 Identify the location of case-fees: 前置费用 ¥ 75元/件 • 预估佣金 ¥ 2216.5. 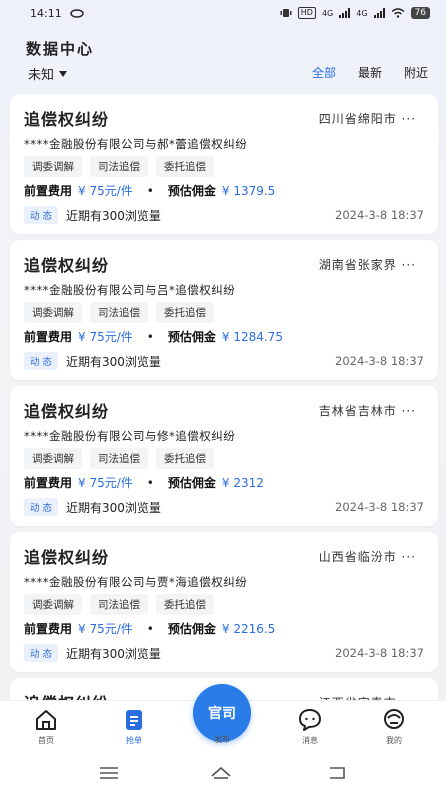
(149, 628).